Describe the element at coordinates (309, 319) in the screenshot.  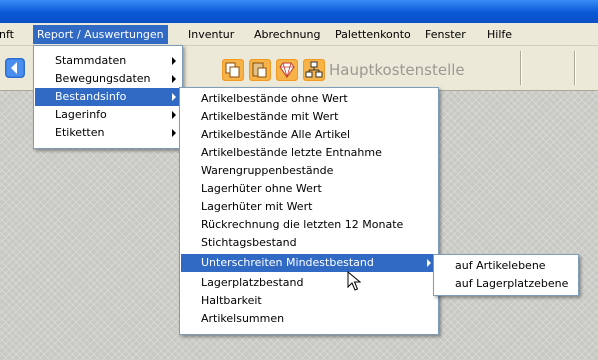
I see `submenu-item: Artikelsummen` at that location.